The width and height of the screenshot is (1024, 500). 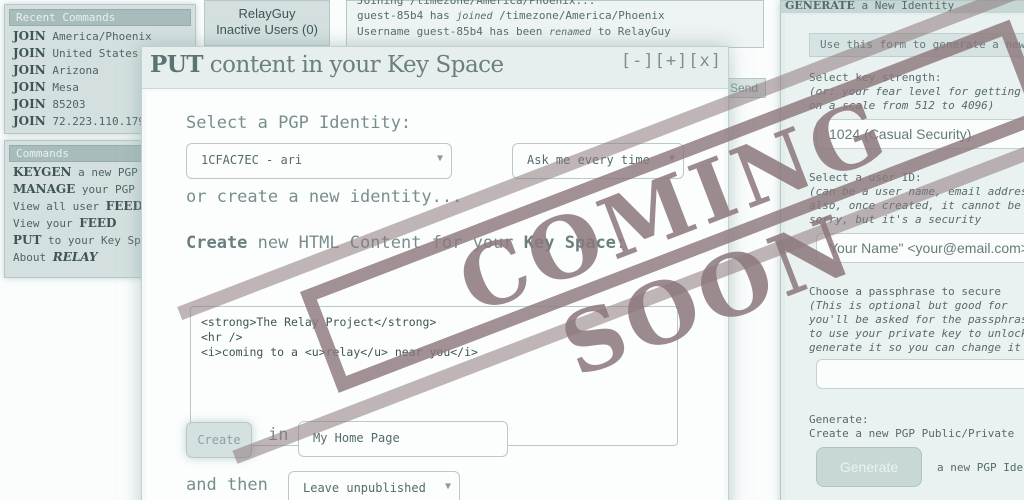 What do you see at coordinates (839, 419) in the screenshot?
I see `generate-label-text: Generate:` at bounding box center [839, 419].